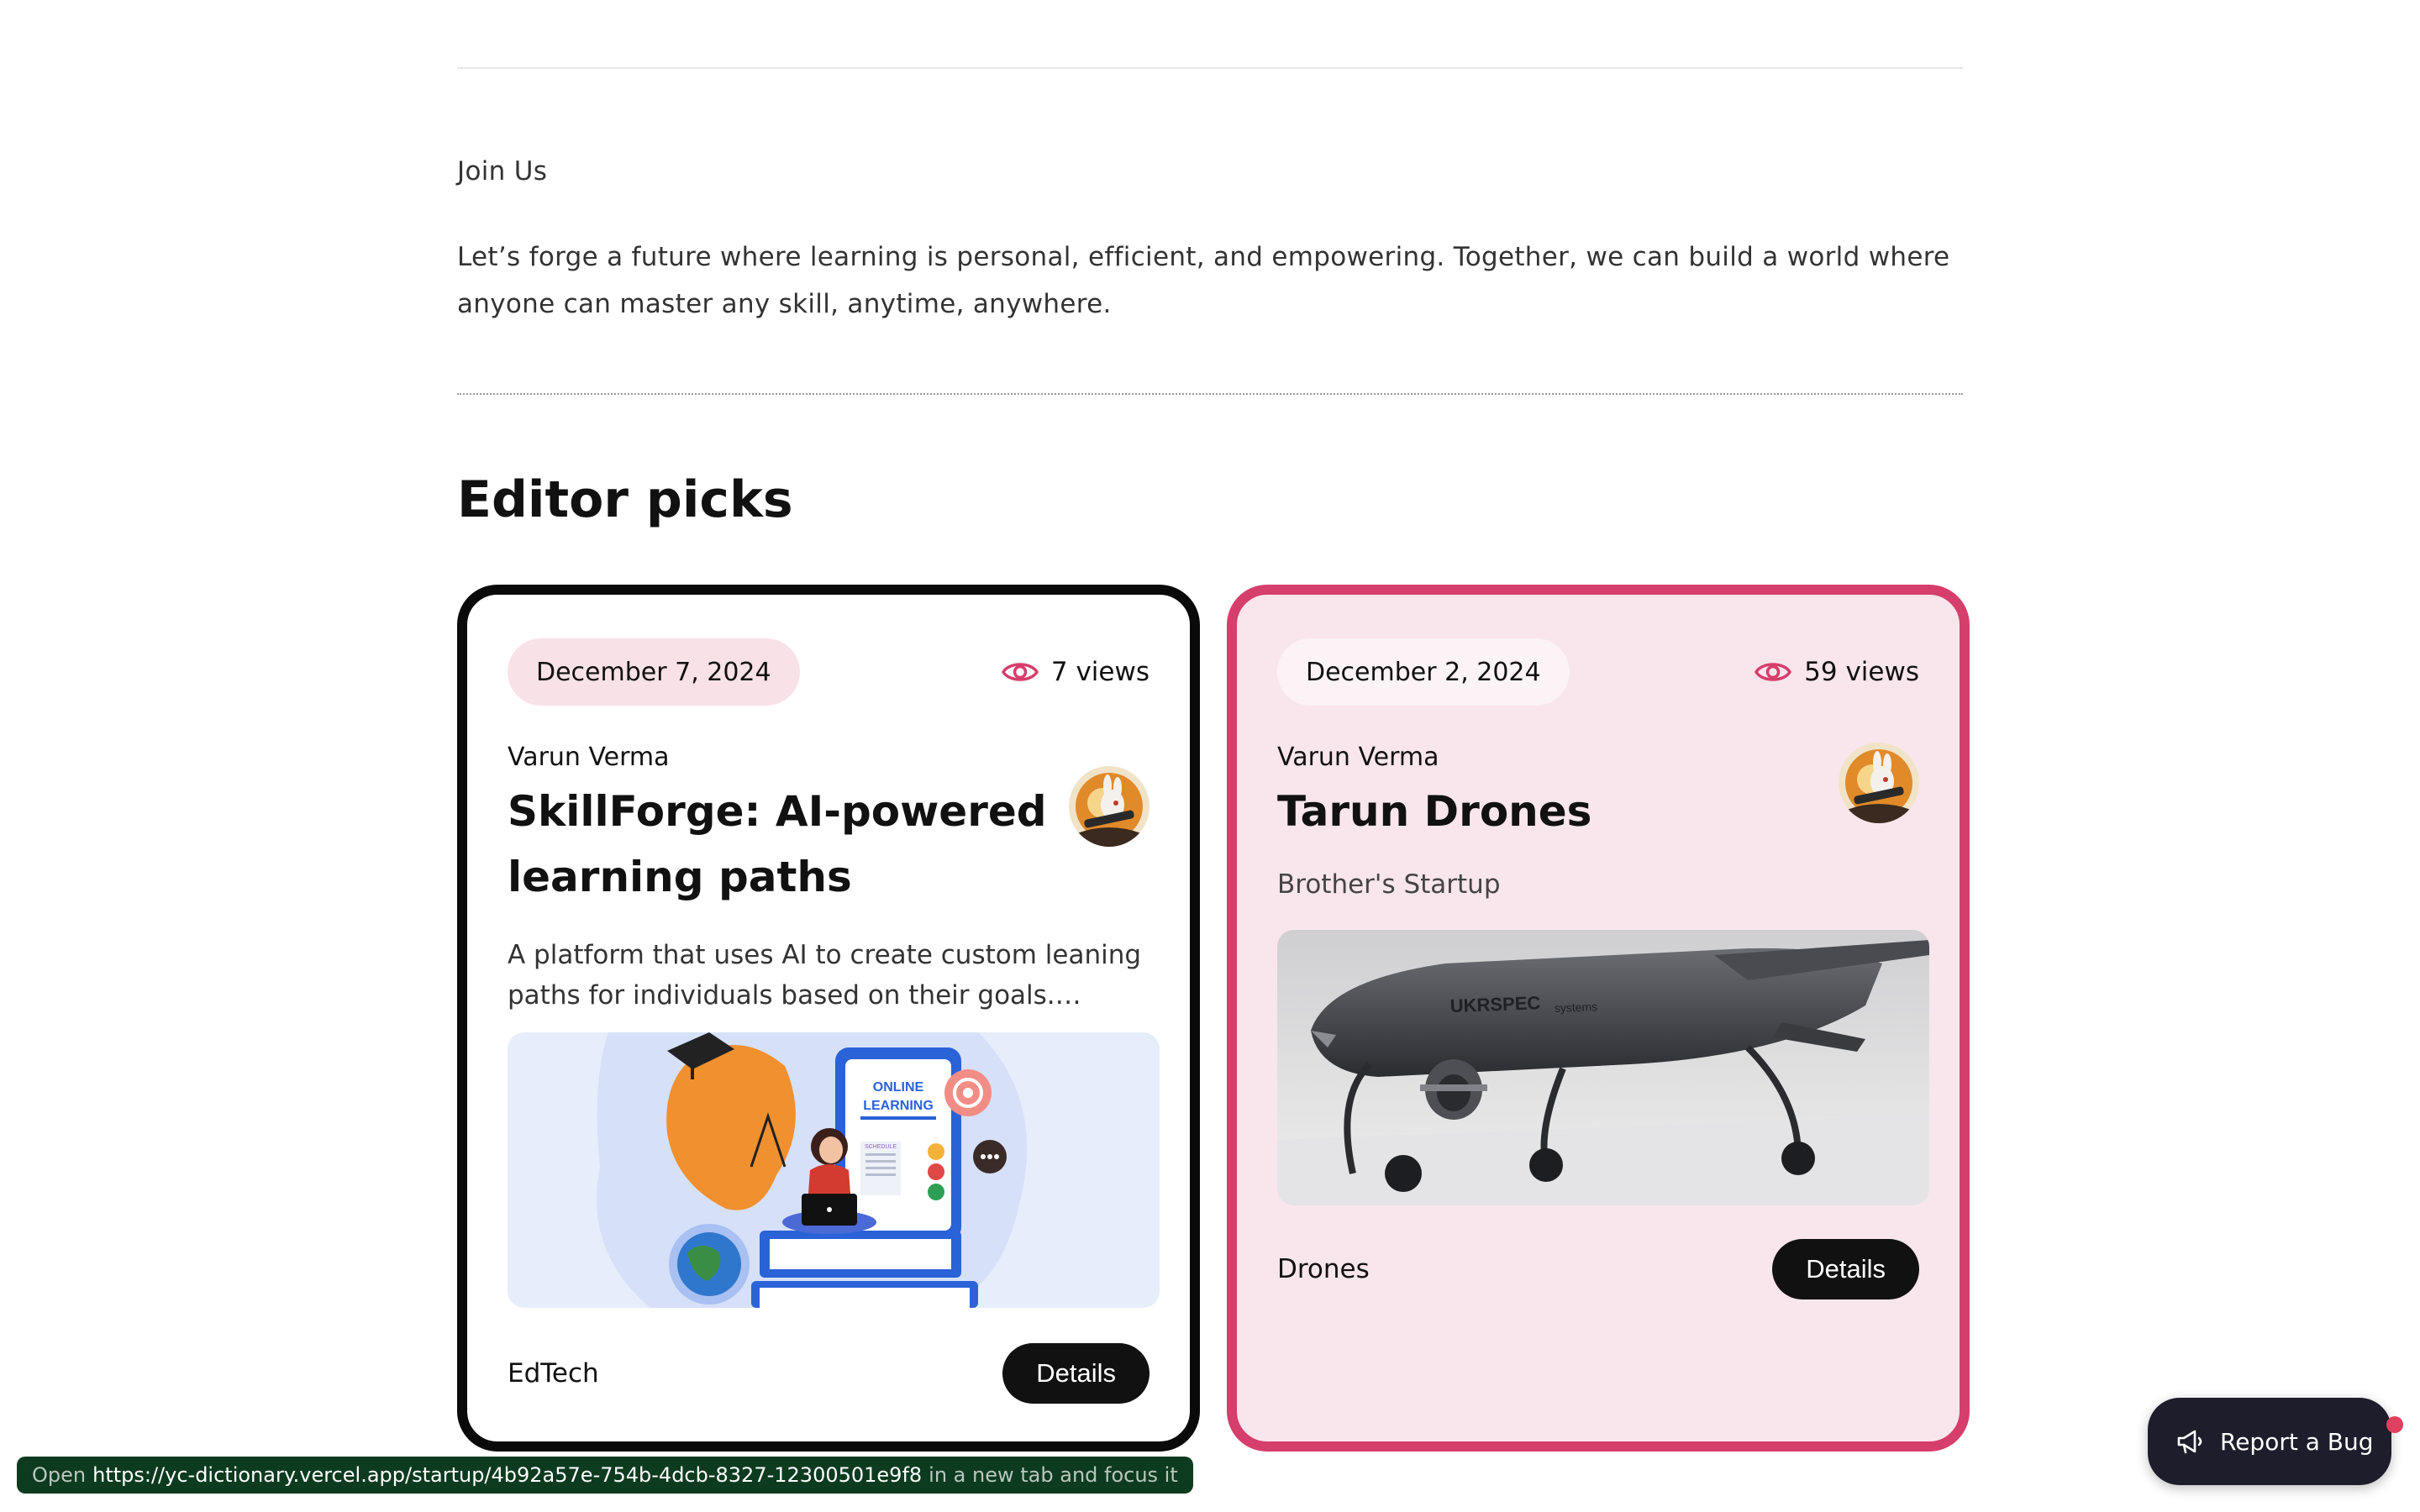  I want to click on card-header: December 2, 2024 59 views, so click(1598, 672).